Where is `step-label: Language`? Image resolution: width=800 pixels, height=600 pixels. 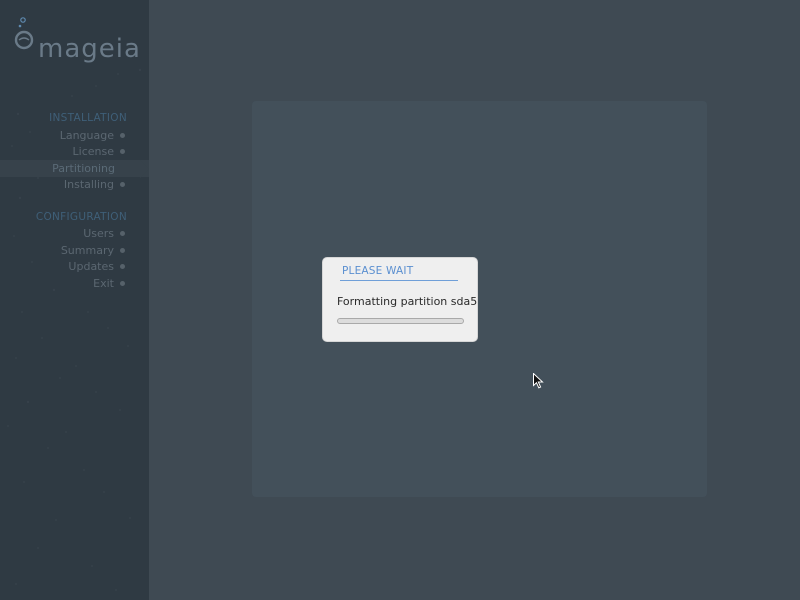 step-label: Language is located at coordinates (86, 135).